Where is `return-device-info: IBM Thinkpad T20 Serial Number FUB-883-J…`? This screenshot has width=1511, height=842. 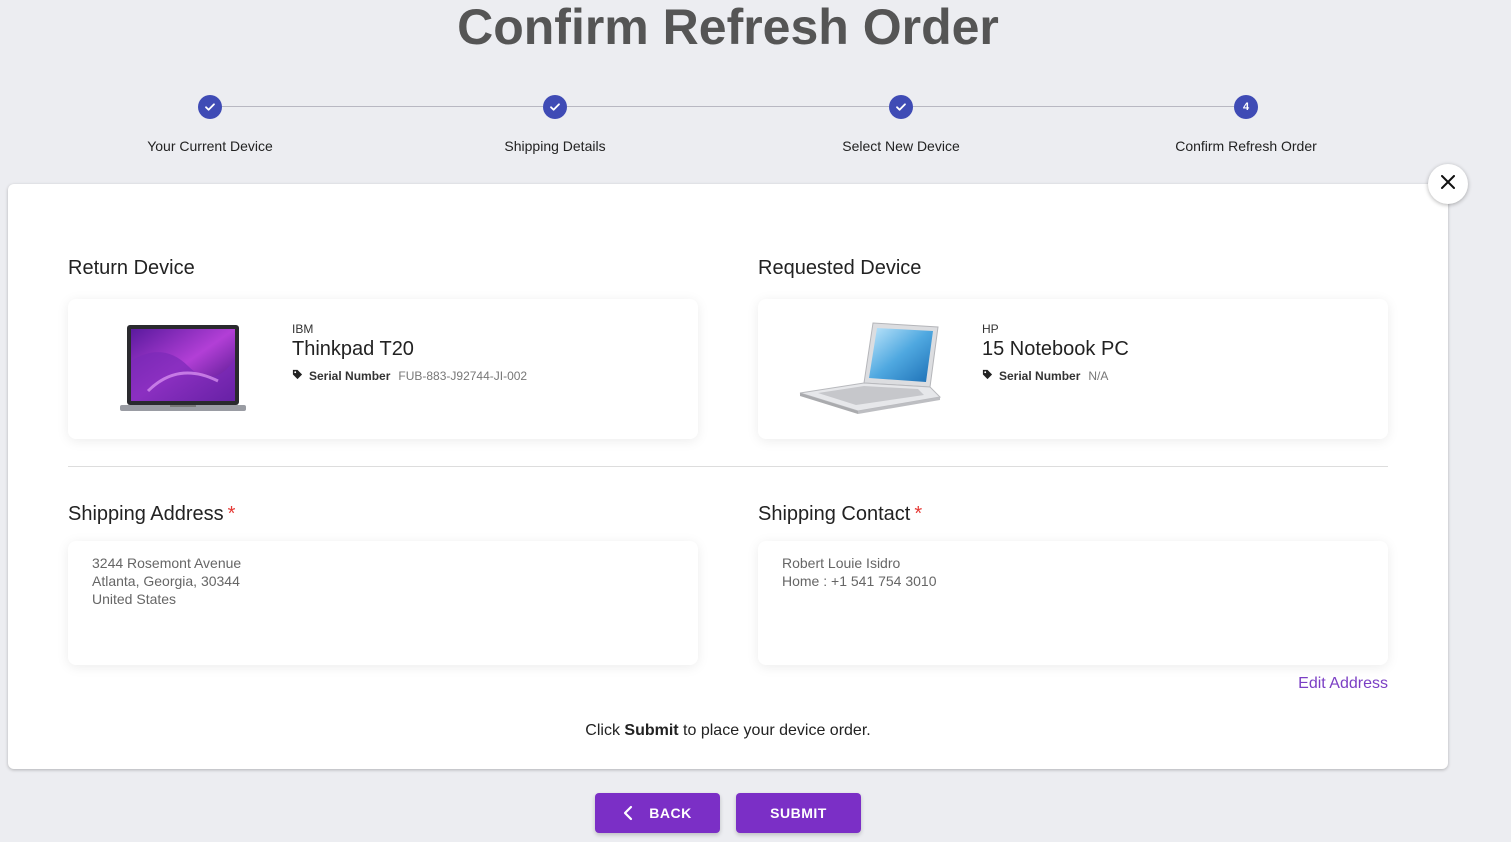 return-device-info: IBM Thinkpad T20 Serial Number FUB-883-J… is located at coordinates (409, 352).